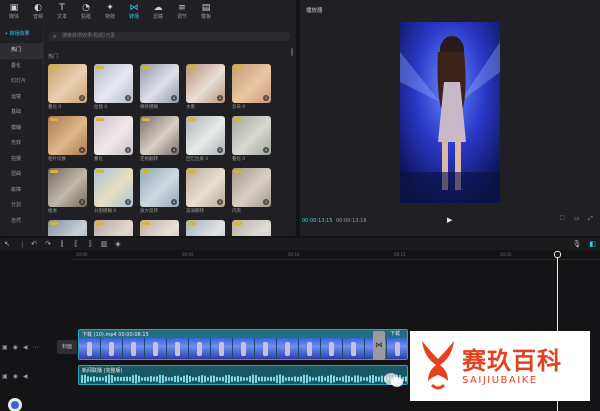 This screenshot has height=411, width=600. What do you see at coordinates (251, 192) in the screenshot?
I see `transition-card: ↓ 闪黑` at bounding box center [251, 192].